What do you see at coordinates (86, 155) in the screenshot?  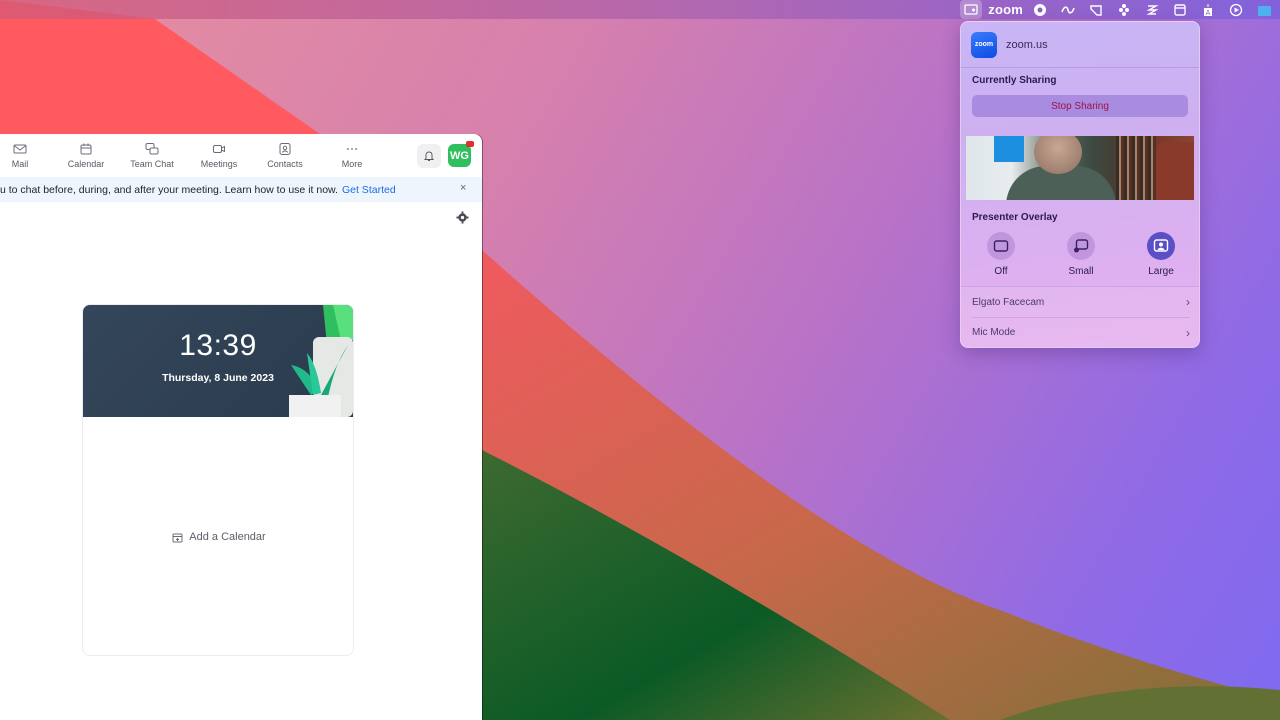 I see `nav-calendar: Calendar` at bounding box center [86, 155].